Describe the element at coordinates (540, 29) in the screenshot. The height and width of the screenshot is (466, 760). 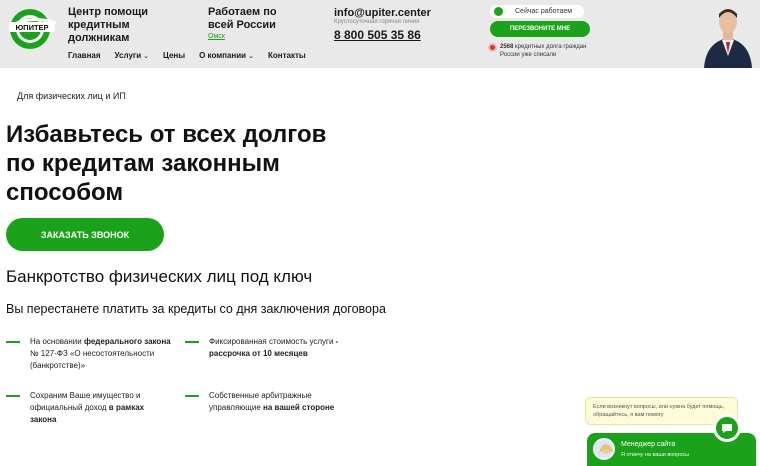
I see `callback-button: ПЕРЕЗВОНИТЕ МНЕ` at that location.